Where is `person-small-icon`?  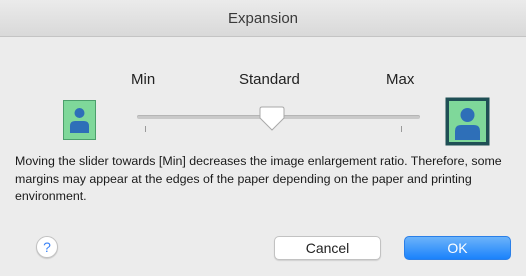
person-small-icon is located at coordinates (79, 120).